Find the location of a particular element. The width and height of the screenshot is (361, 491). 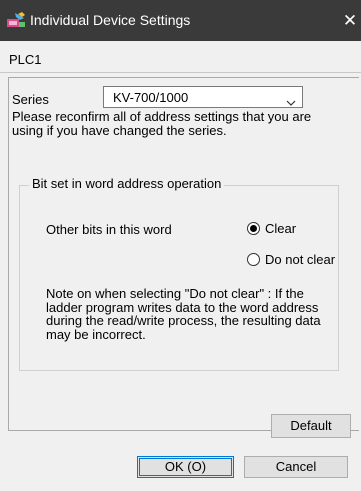

bit-set-group-title: Bit set in word address operation is located at coordinates (127, 183).